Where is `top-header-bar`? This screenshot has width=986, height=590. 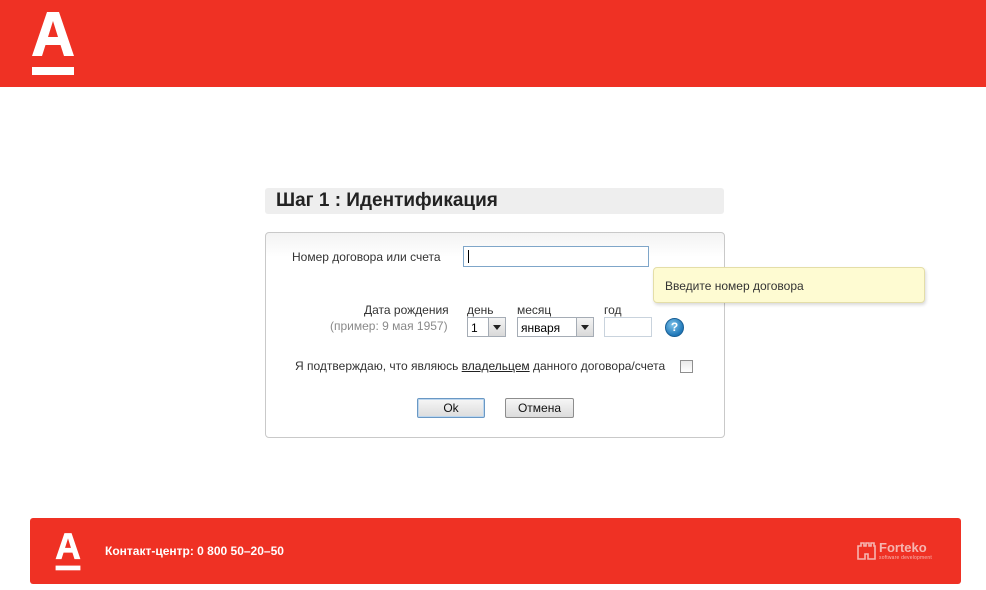 top-header-bar is located at coordinates (493, 43).